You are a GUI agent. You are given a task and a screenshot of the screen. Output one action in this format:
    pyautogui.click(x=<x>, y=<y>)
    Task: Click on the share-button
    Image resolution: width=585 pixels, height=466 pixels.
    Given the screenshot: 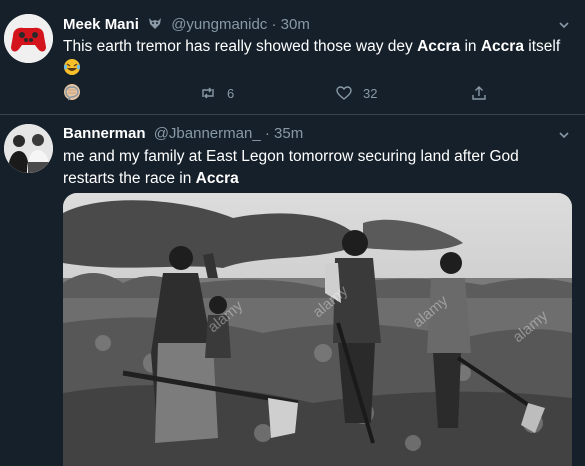 What is the action you would take?
    pyautogui.click(x=479, y=93)
    